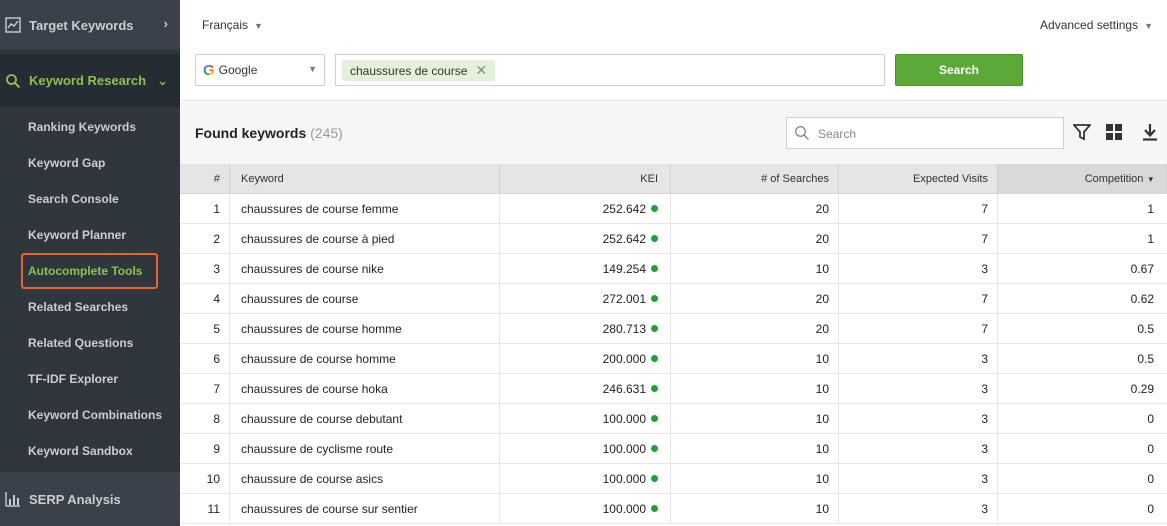  What do you see at coordinates (103, 271) in the screenshot?
I see `sidebar-item-autocomplete-tools: Autocomplete Tools` at bounding box center [103, 271].